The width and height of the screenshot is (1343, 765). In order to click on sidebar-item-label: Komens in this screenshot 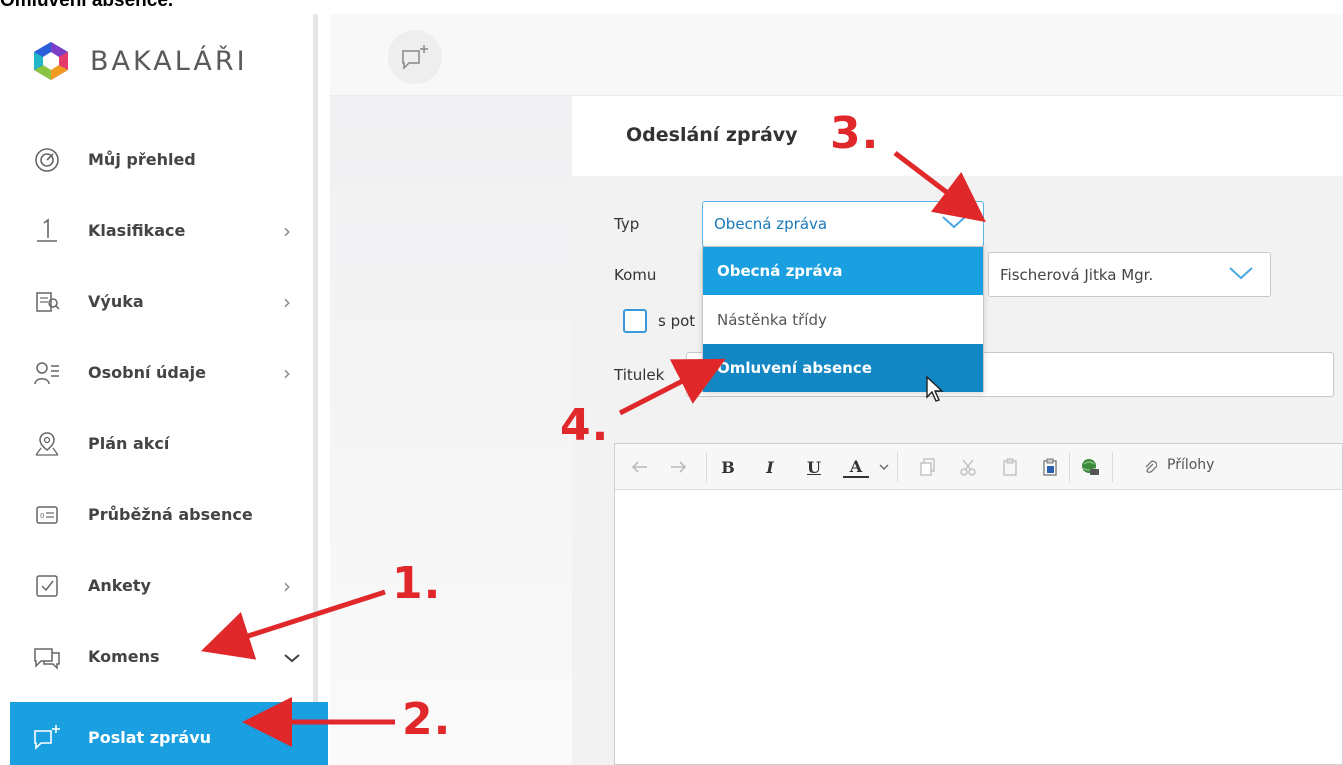, I will do `click(124, 656)`.